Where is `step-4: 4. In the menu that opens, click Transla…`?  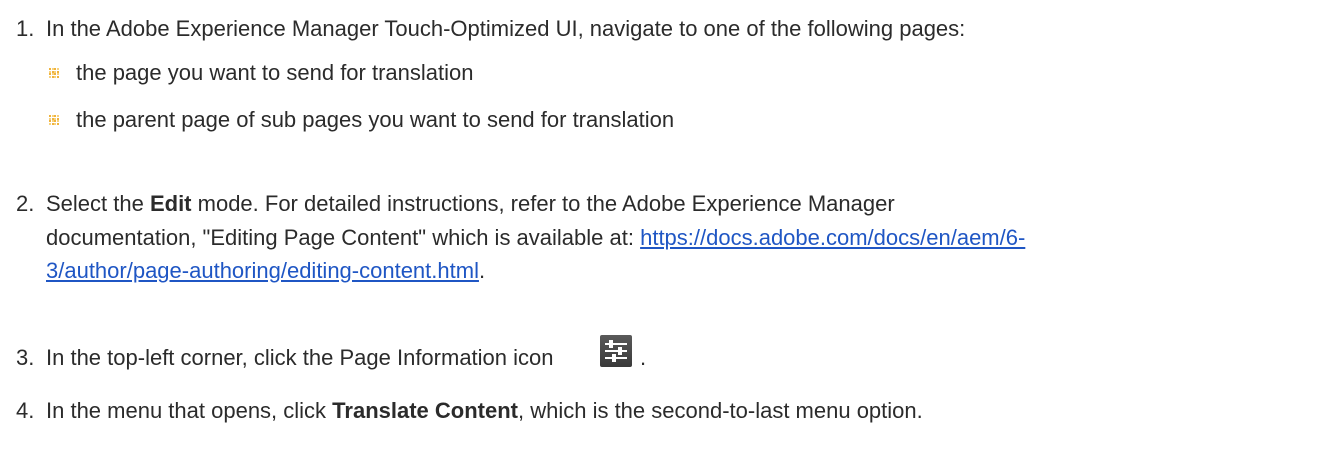
step-4: 4. In the menu that opens, click Transla… is located at coordinates (659, 413).